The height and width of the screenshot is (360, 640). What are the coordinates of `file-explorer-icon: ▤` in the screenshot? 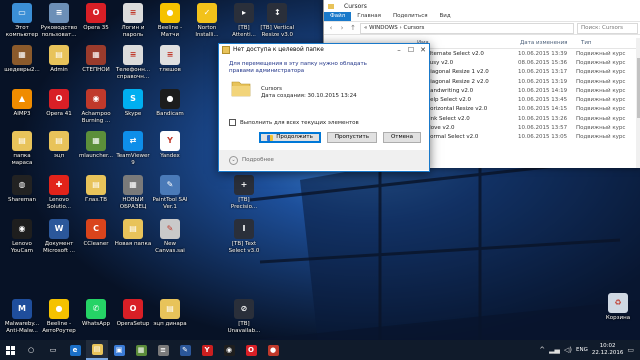 It's located at (97, 350).